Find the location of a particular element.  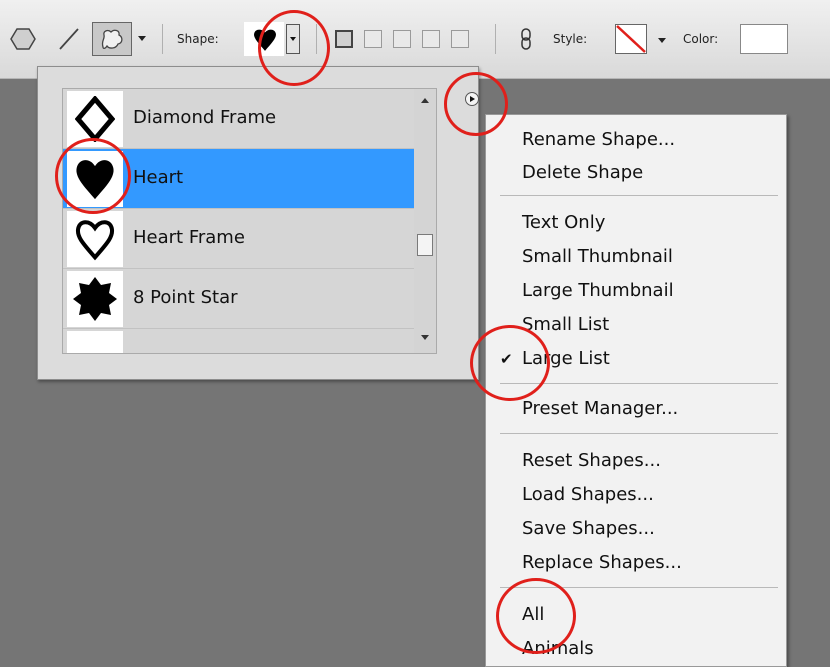

new-shape-layer-button is located at coordinates (344, 39).